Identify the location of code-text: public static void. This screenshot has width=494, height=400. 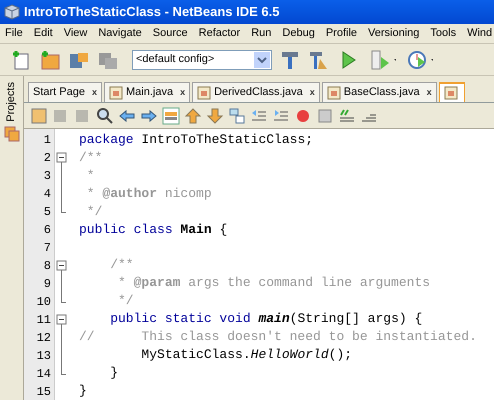
(180, 319).